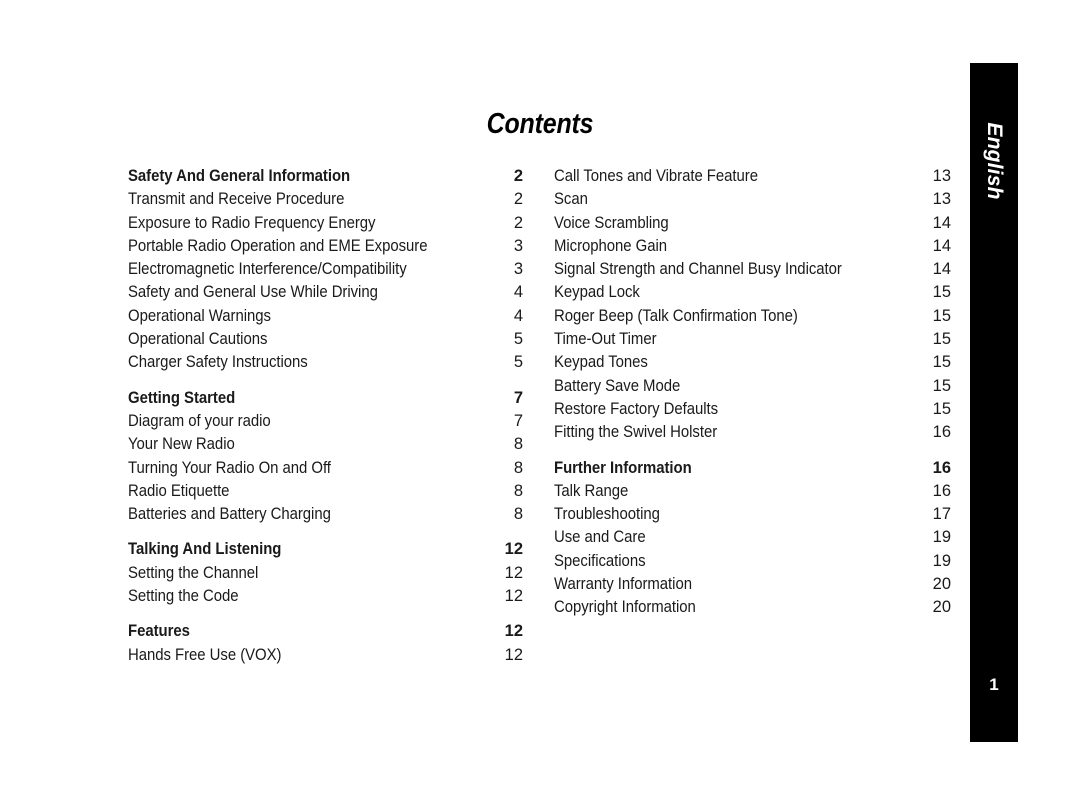 This screenshot has height=803, width=1080. I want to click on toc-section-label: Getting Started, so click(182, 397).